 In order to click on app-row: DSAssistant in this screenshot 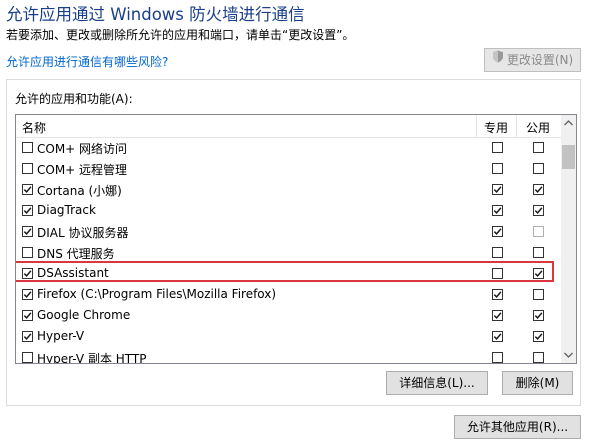, I will do `click(288, 272)`.